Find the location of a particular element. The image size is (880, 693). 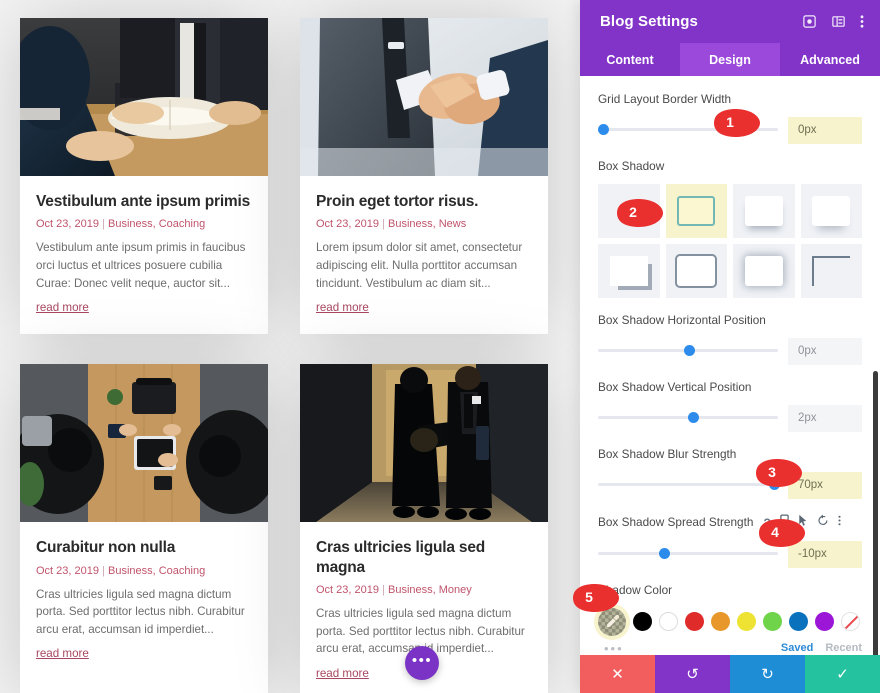

swatch-white is located at coordinates (668, 622).